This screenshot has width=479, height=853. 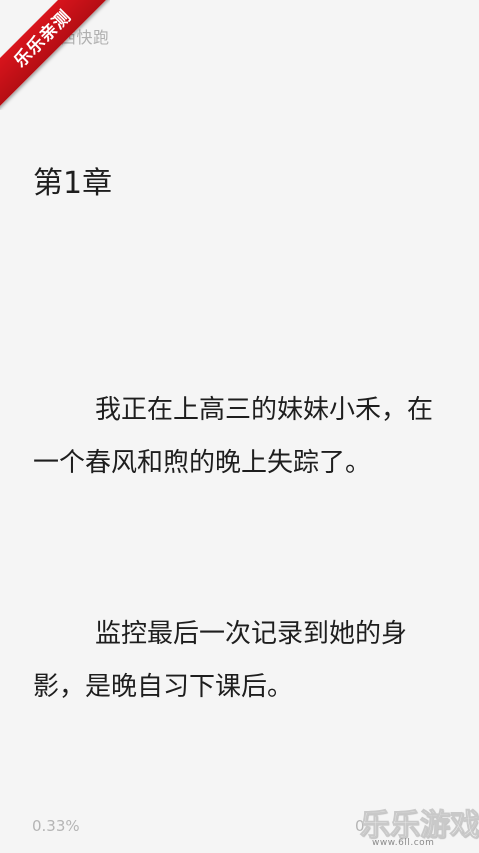 What do you see at coordinates (233, 436) in the screenshot?
I see `paragraph: 我正在上高三的妹妹小禾，在一个春风和煦的晚上失踪了。` at bounding box center [233, 436].